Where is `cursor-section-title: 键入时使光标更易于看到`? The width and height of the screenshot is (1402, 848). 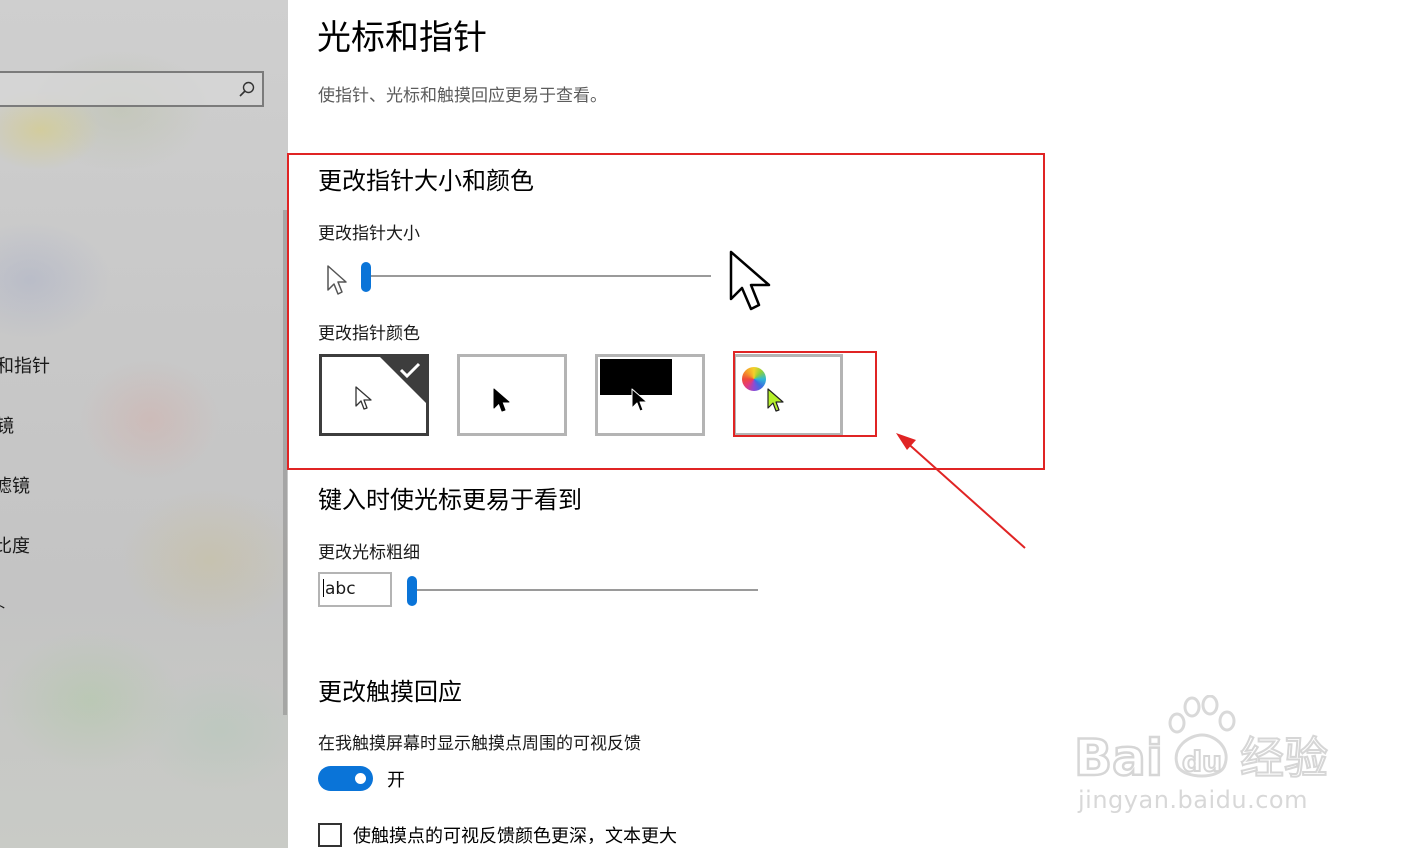 cursor-section-title: 键入时使光标更易于看到 is located at coordinates (450, 500).